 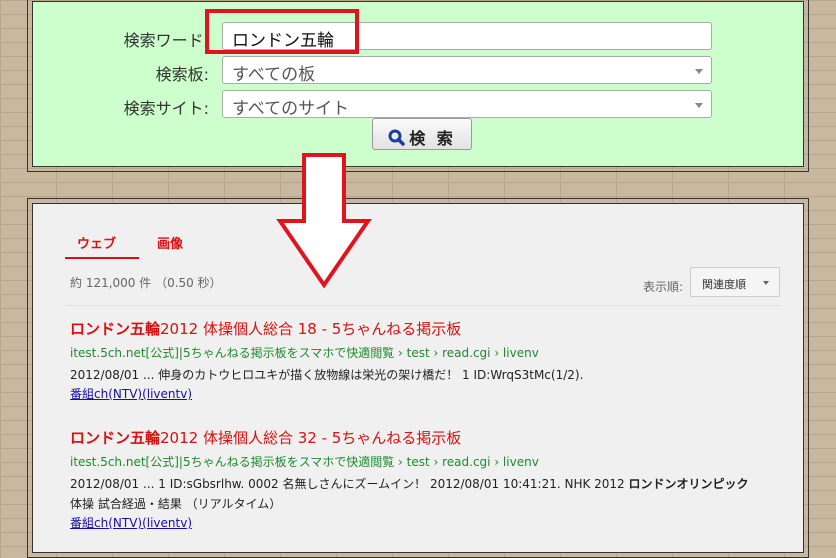 What do you see at coordinates (282, 31) in the screenshot?
I see `keyword-highlight-annotation` at bounding box center [282, 31].